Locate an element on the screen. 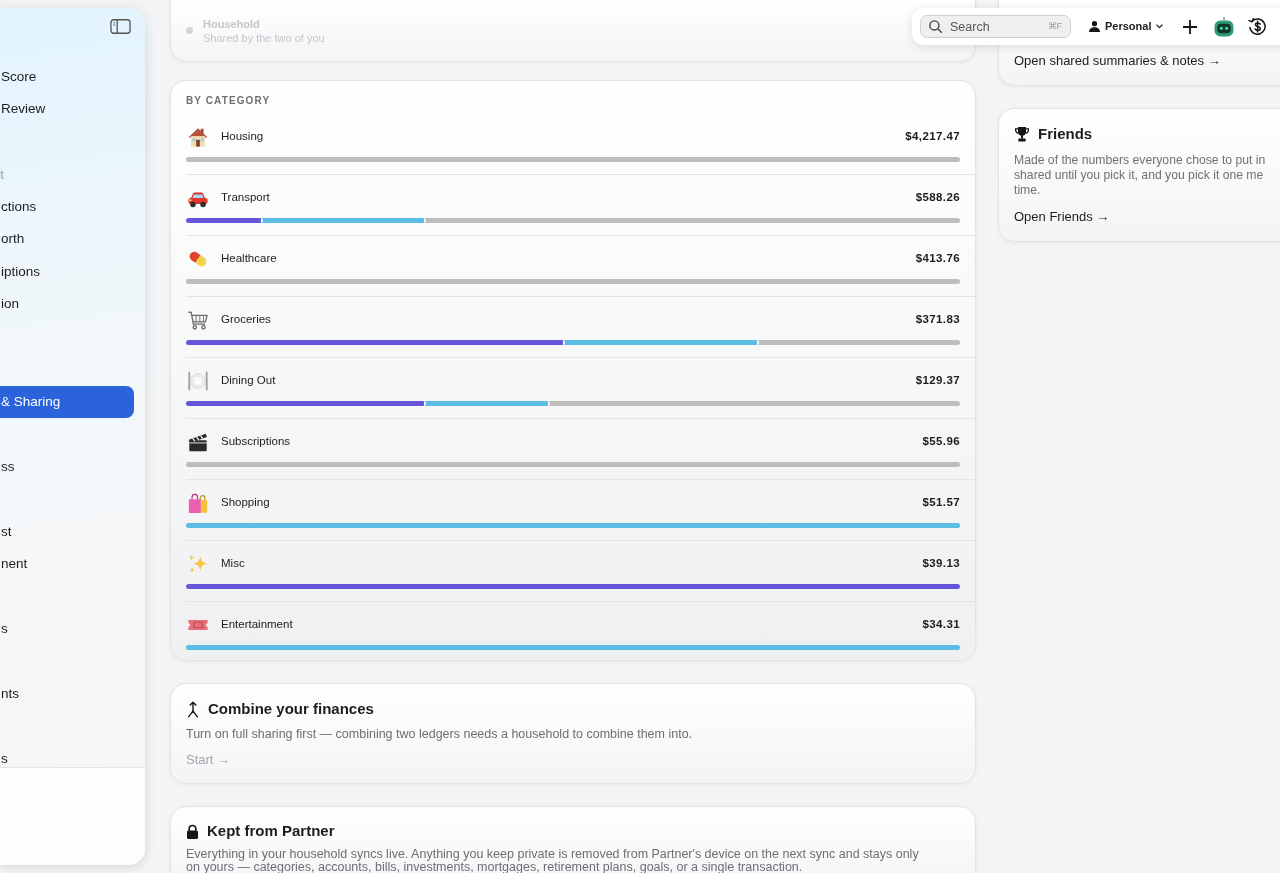 The image size is (1280, 873). dollar-cycle-icon is located at coordinates (1258, 26).